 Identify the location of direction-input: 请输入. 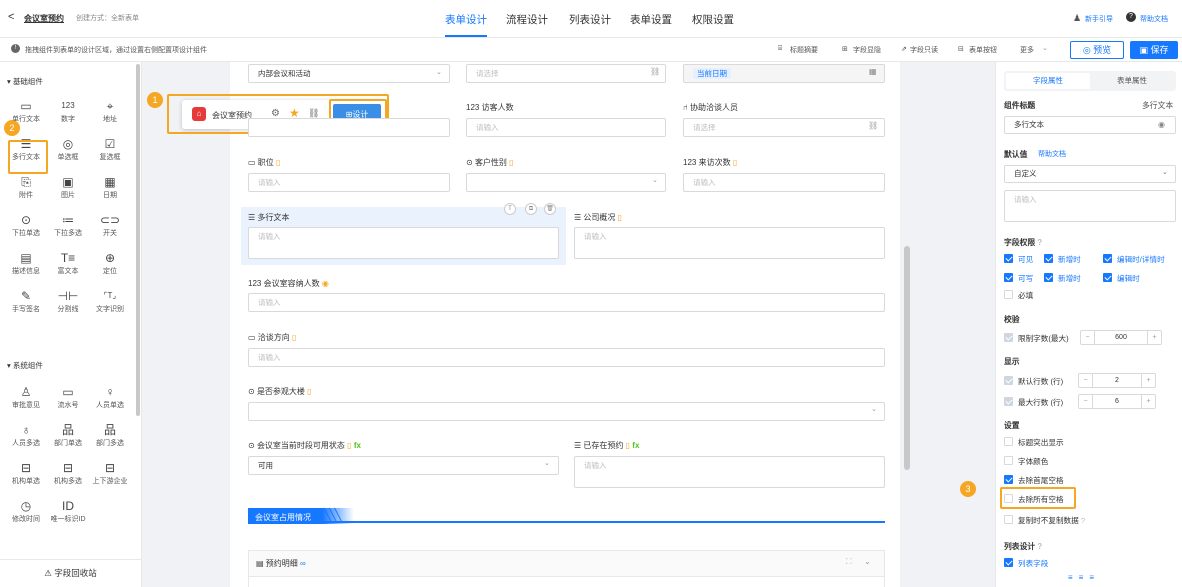
(566, 357).